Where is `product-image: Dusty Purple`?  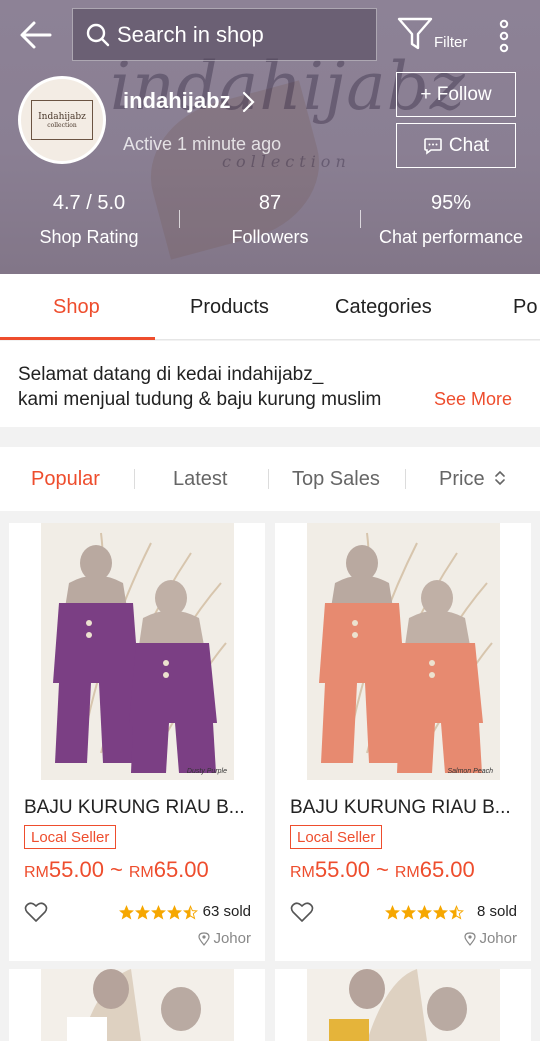
product-image: Dusty Purple is located at coordinates (137, 651).